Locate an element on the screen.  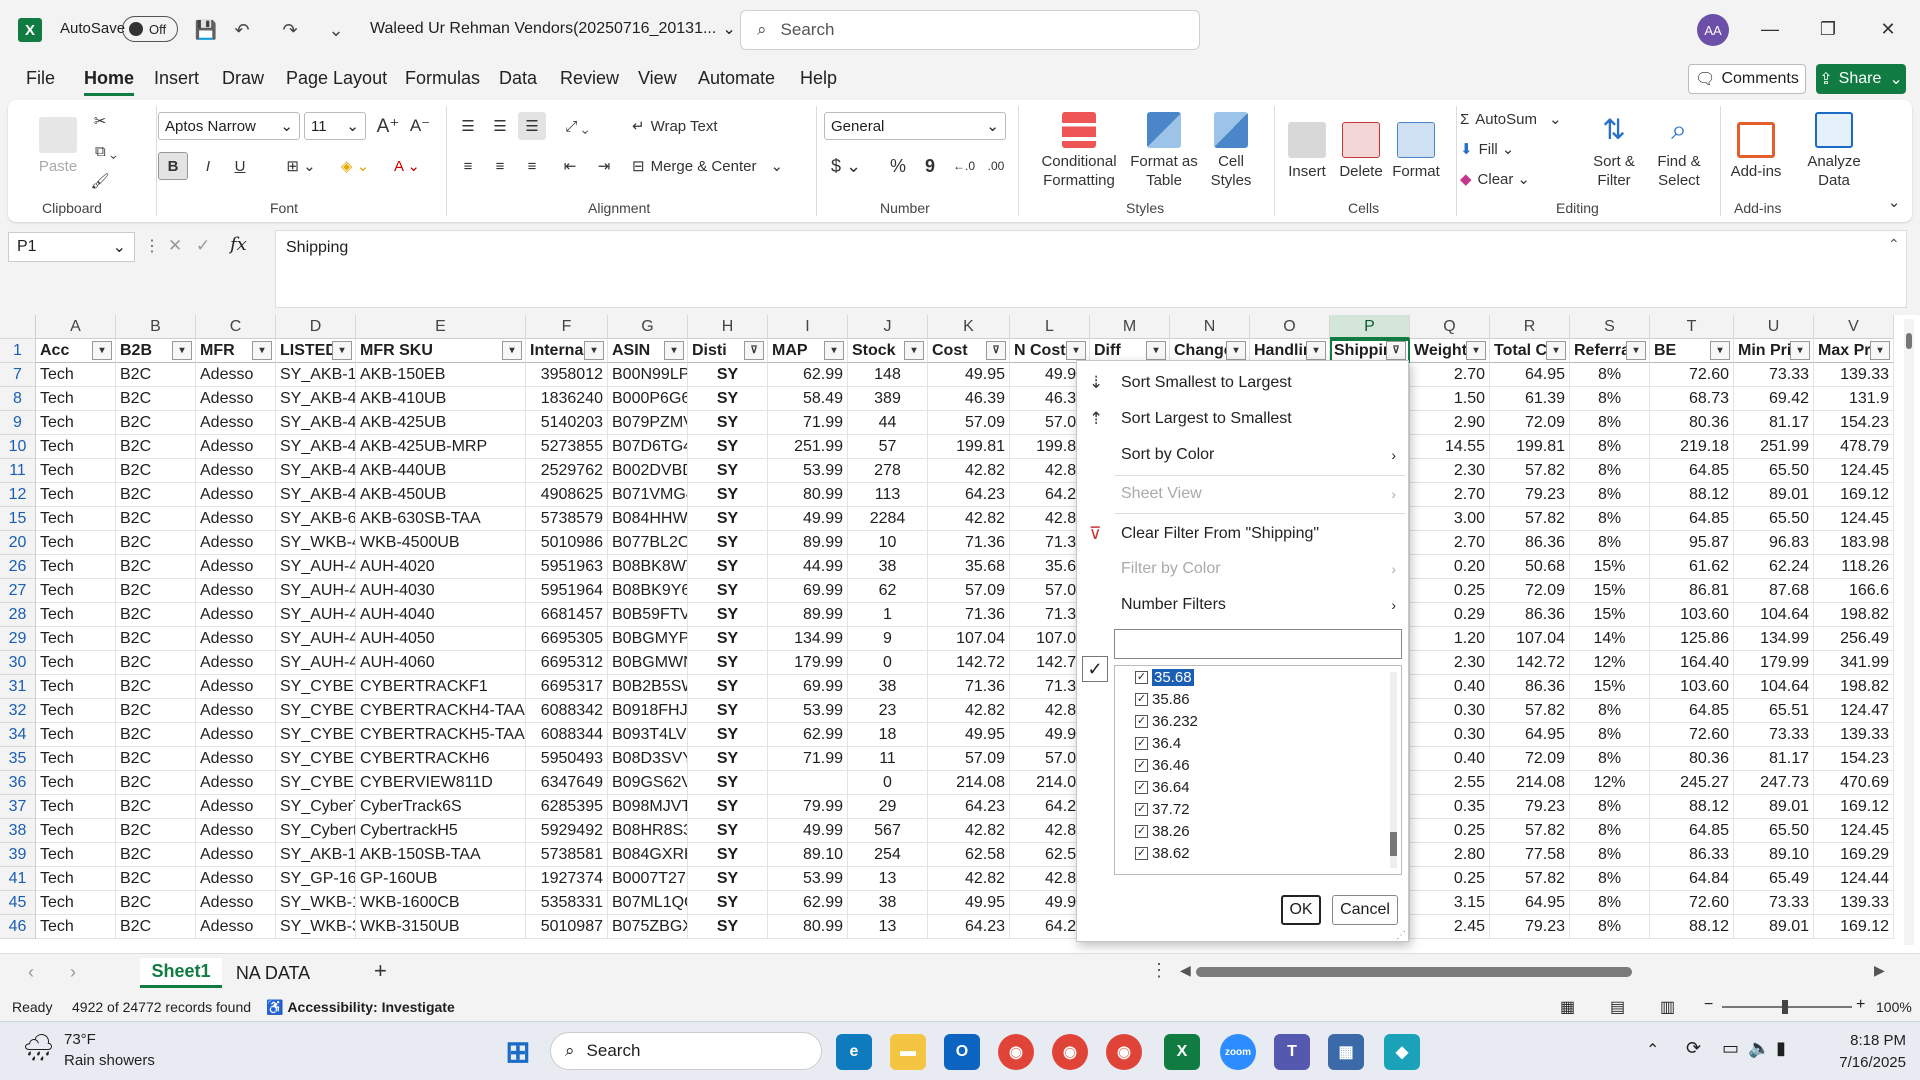
table-cell: 254 is located at coordinates (888, 855).